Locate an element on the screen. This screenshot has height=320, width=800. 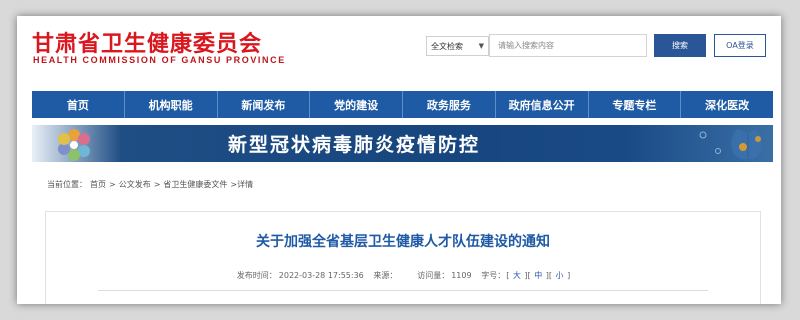
search-input: 请输入搜索内容 is located at coordinates (568, 45).